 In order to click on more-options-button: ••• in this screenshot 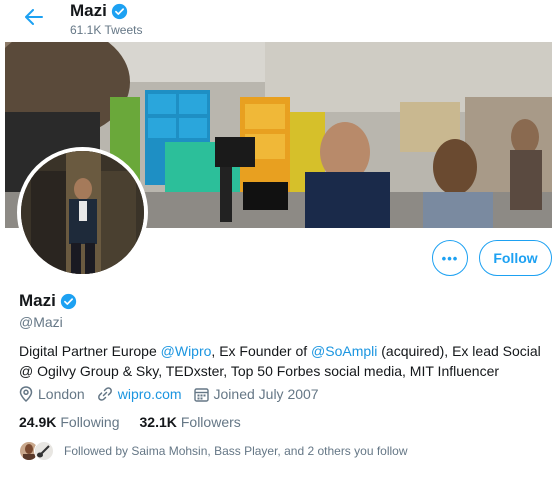, I will do `click(450, 258)`.